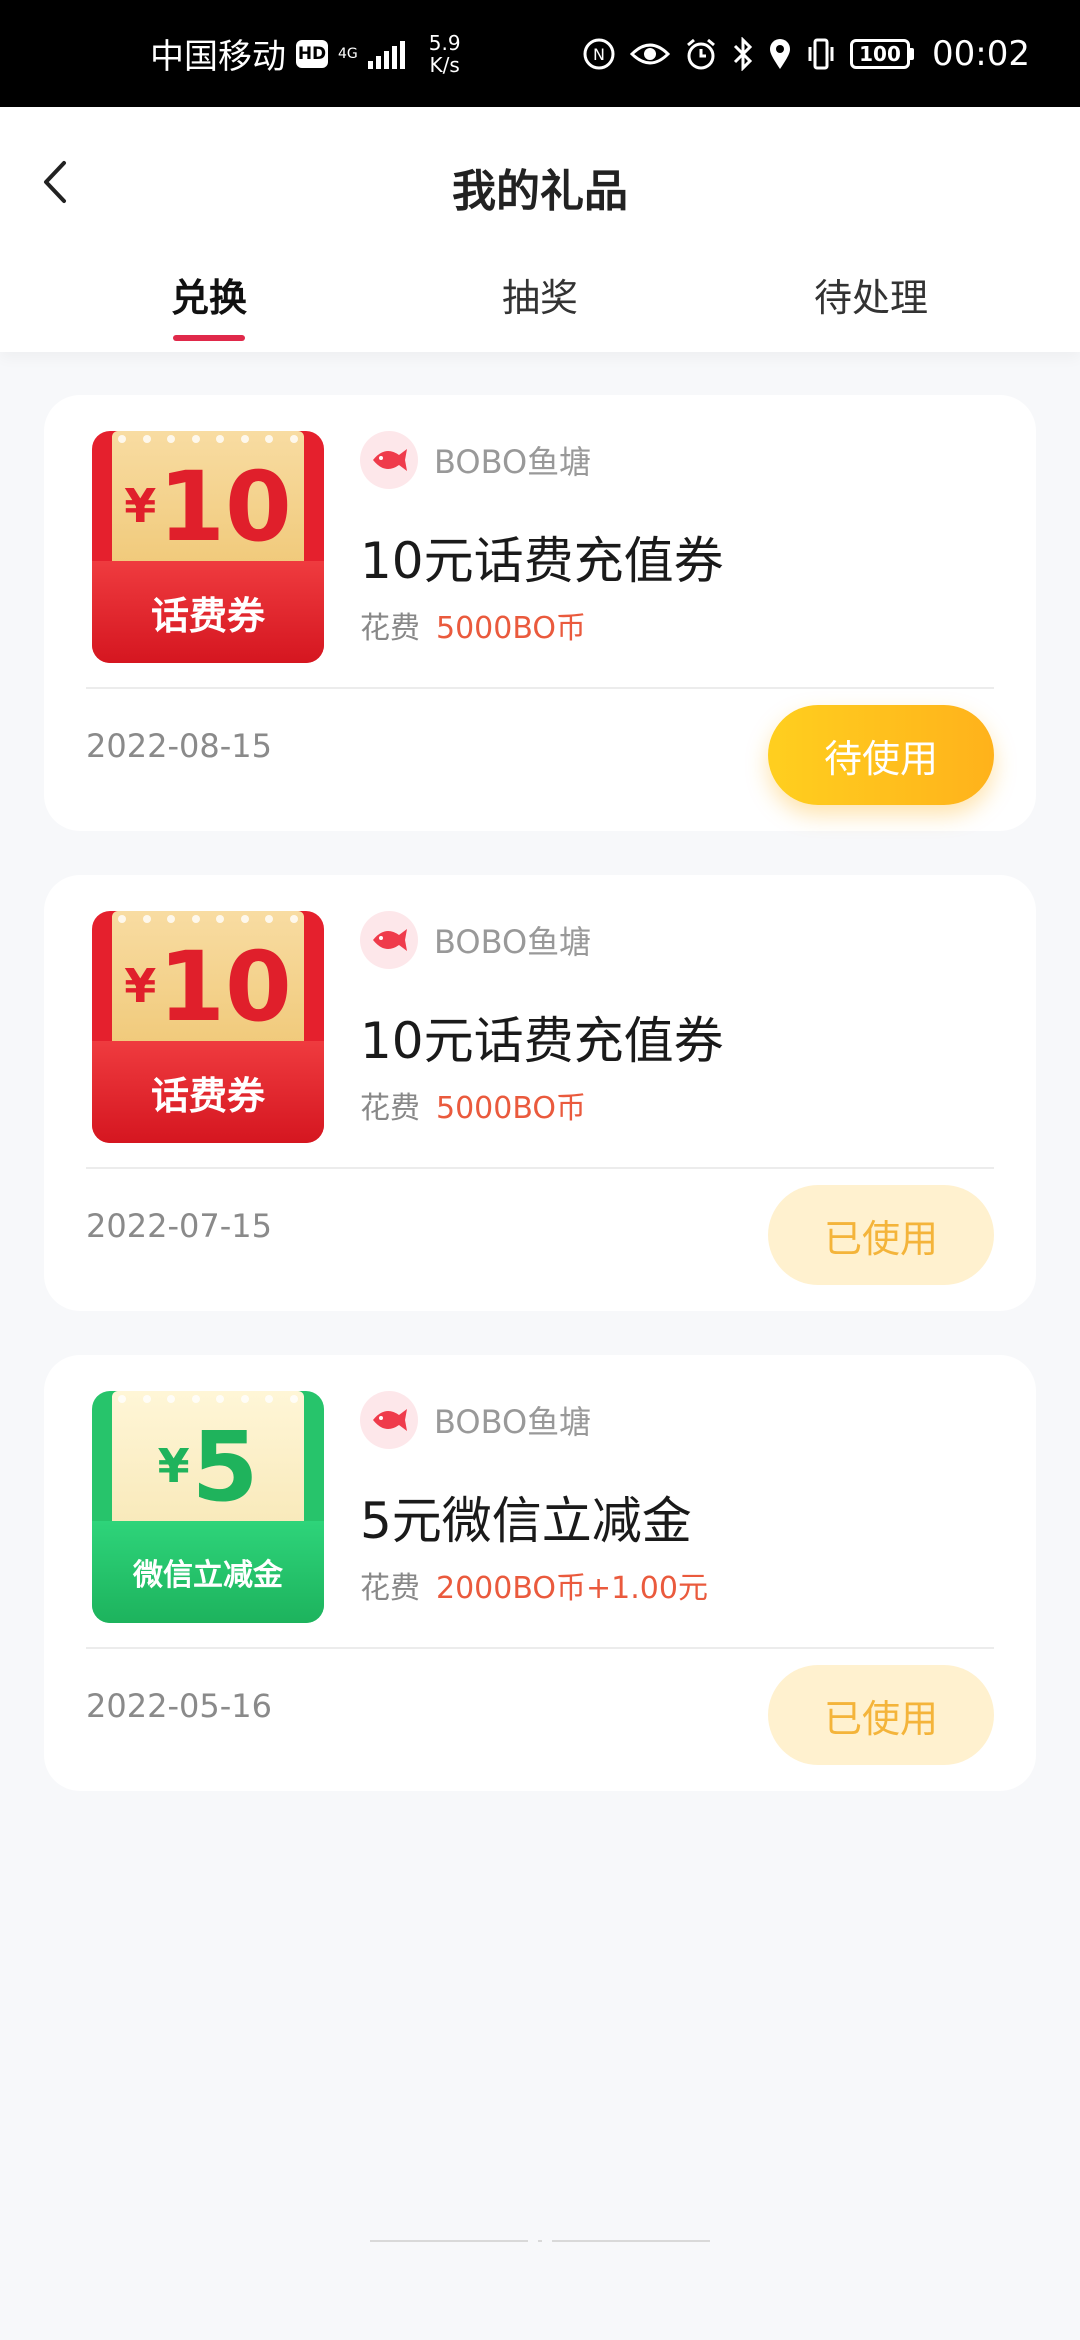 The width and height of the screenshot is (1080, 2340). What do you see at coordinates (348, 53) in the screenshot?
I see `network-type: 4G` at bounding box center [348, 53].